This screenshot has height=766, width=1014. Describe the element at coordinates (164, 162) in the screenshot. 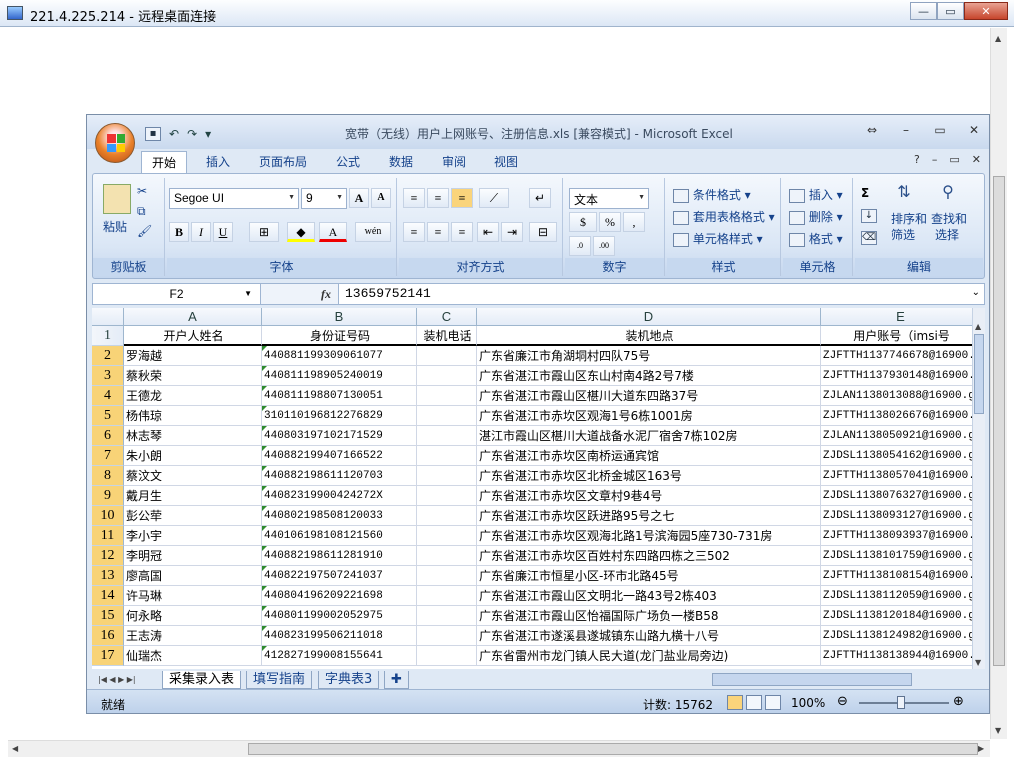

I see `tab-home: 开始` at that location.